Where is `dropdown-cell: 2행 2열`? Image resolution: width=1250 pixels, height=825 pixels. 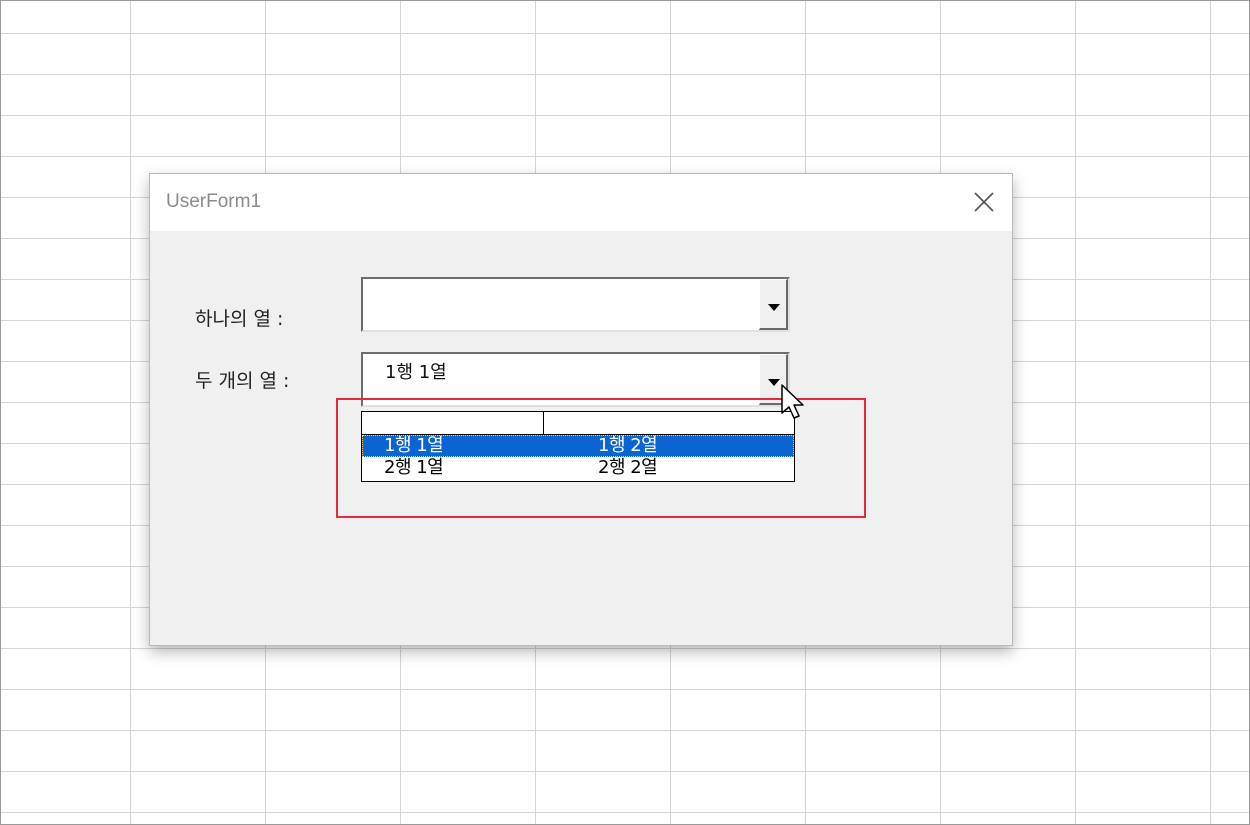
dropdown-cell: 2행 2열 is located at coordinates (628, 467).